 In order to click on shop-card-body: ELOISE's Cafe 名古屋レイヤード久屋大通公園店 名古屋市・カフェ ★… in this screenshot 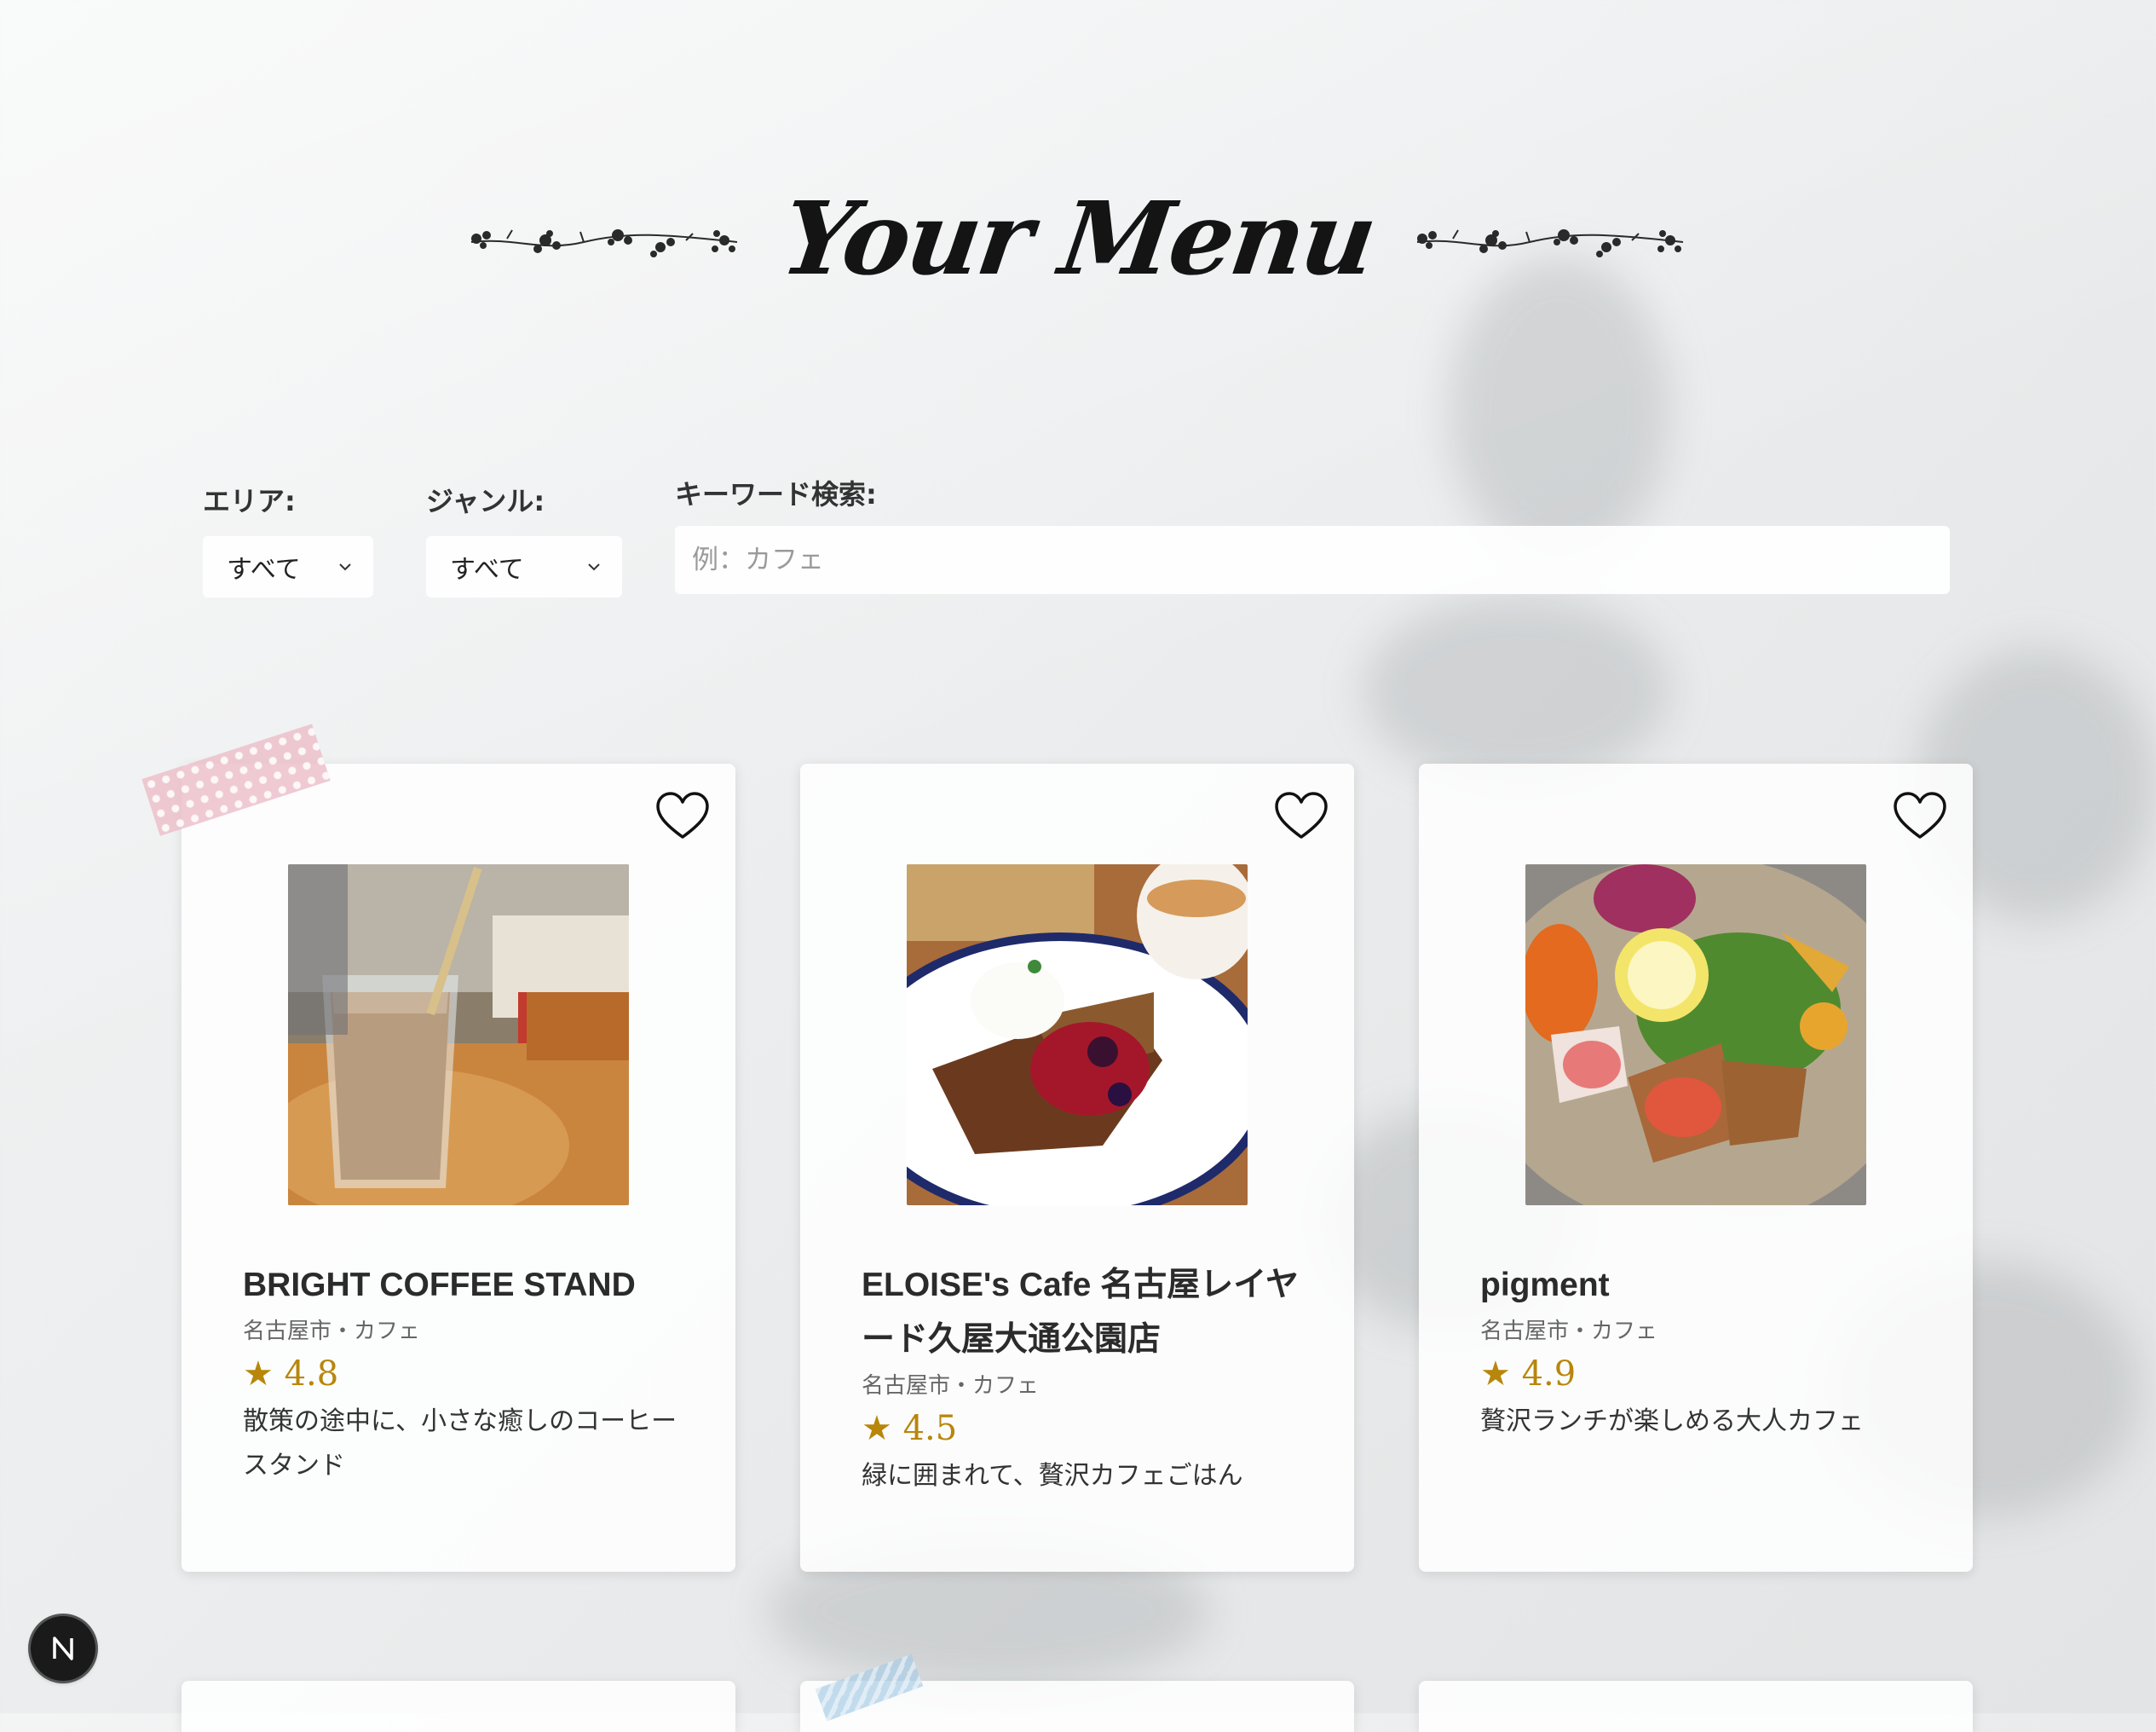, I will do `click(1082, 1378)`.